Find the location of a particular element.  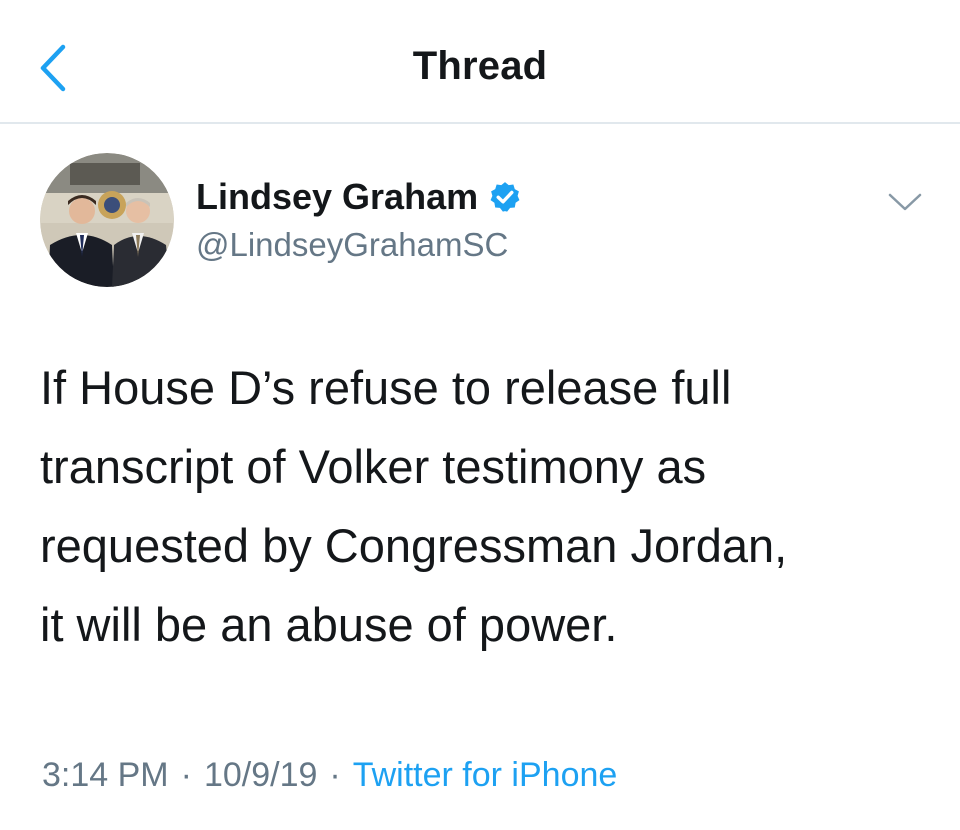

tweet-time: 3:14 PM is located at coordinates (105, 775).